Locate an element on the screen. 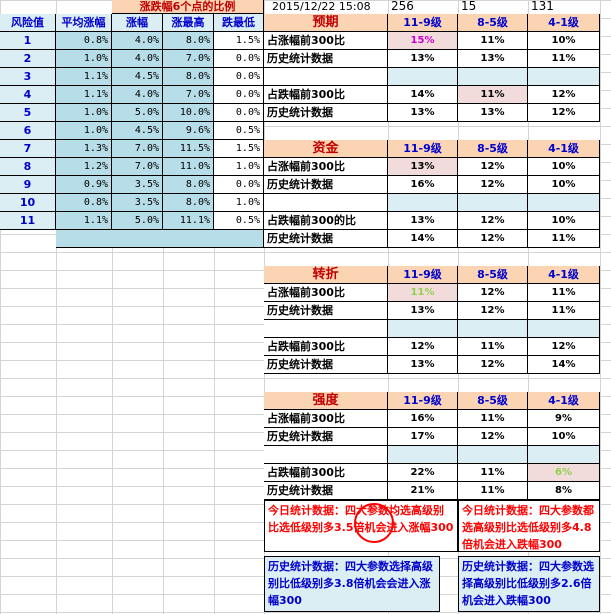 This screenshot has width=611, height=614. risk-level: 6 is located at coordinates (28, 131).